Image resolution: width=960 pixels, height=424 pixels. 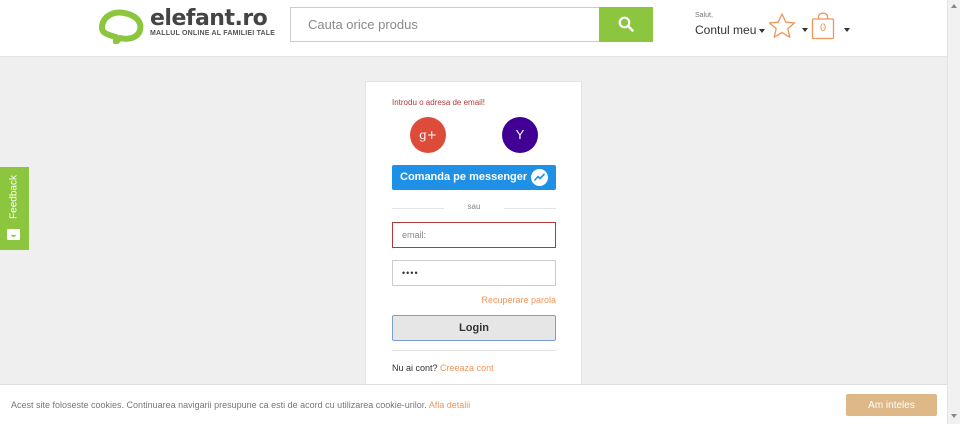 I want to click on elephant-logo-icon, so click(x=121, y=26).